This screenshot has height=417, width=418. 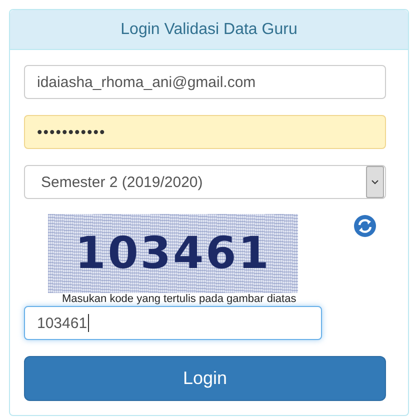 What do you see at coordinates (173, 253) in the screenshot?
I see `captcha-image: 103461` at bounding box center [173, 253].